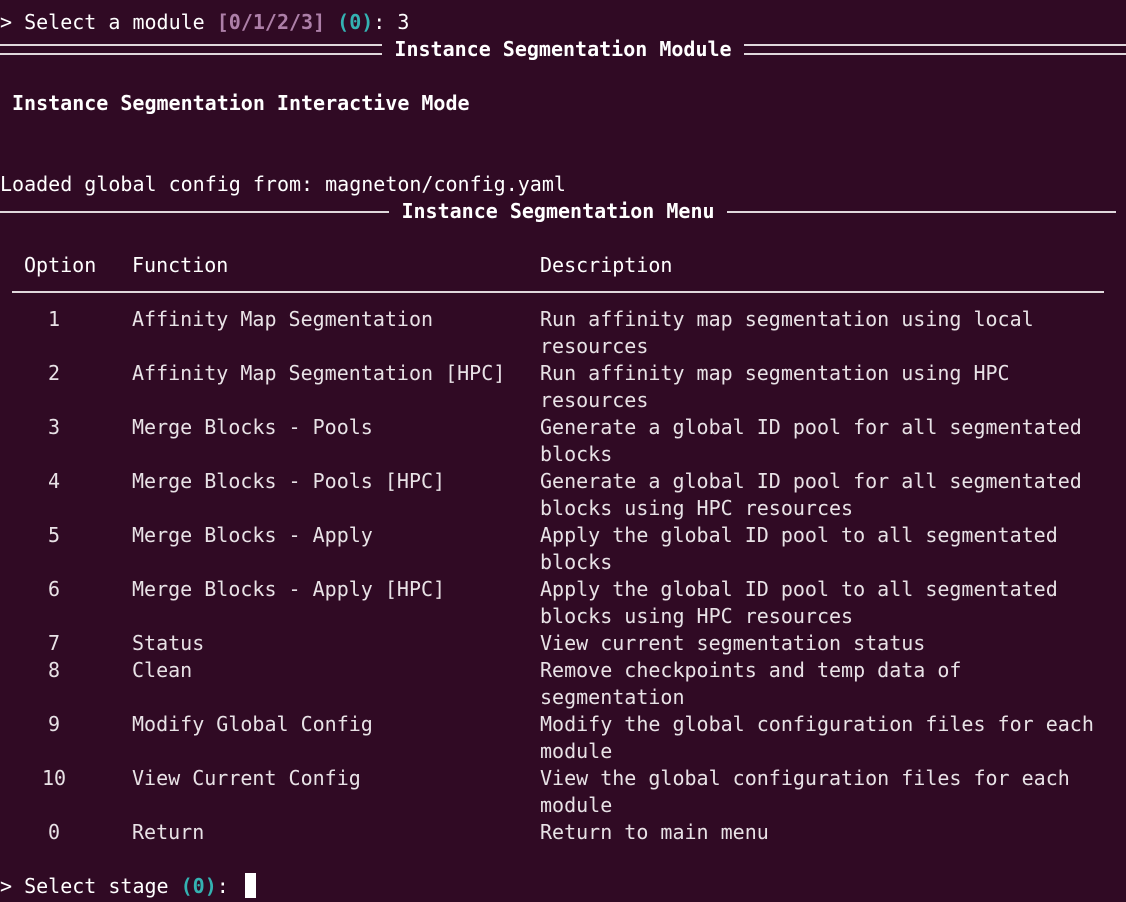 This screenshot has height=902, width=1126. Describe the element at coordinates (54, 643) in the screenshot. I see `row-option: 7` at that location.